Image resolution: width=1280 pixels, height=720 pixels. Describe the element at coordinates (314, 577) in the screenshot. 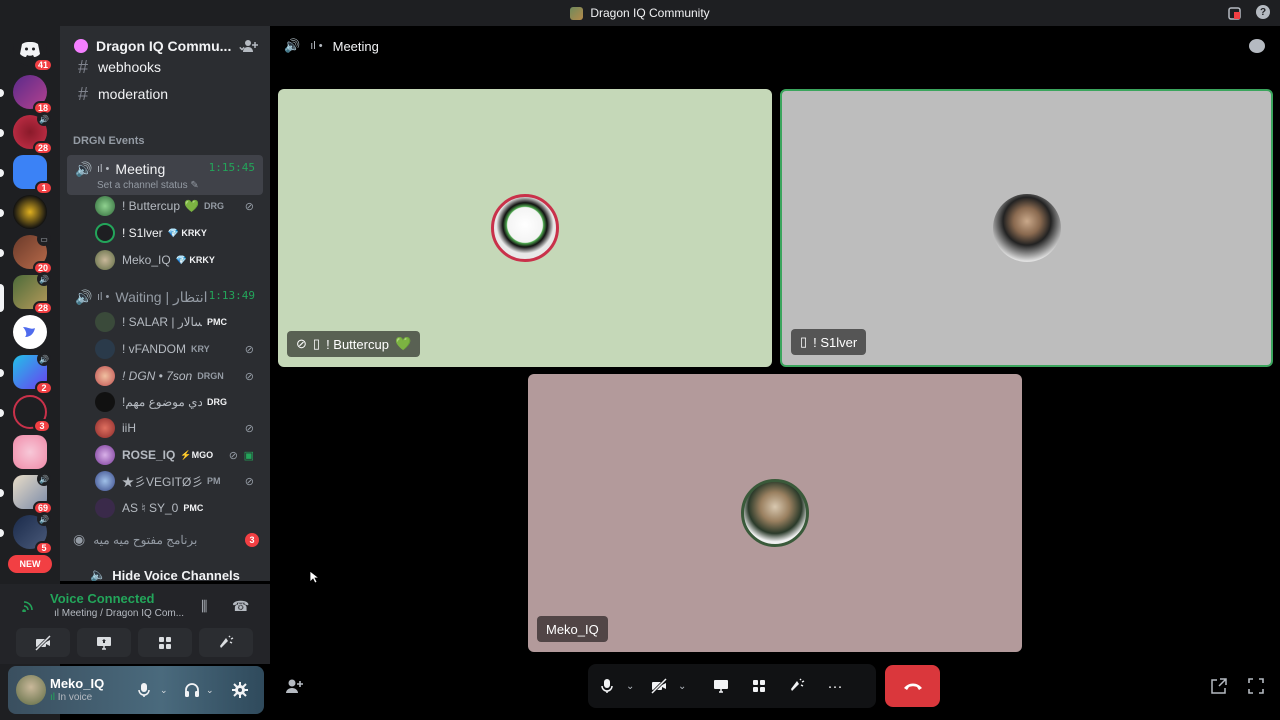

I see `mouse-cursor-icon` at that location.